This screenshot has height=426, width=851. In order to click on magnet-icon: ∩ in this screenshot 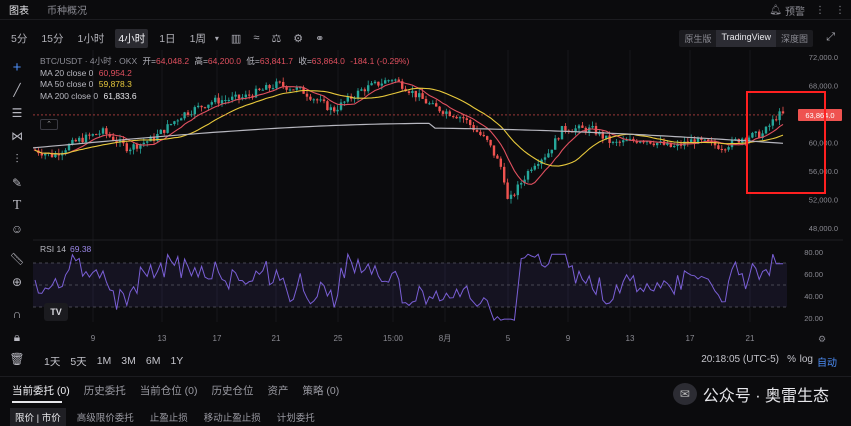, I will do `click(17, 314)`.